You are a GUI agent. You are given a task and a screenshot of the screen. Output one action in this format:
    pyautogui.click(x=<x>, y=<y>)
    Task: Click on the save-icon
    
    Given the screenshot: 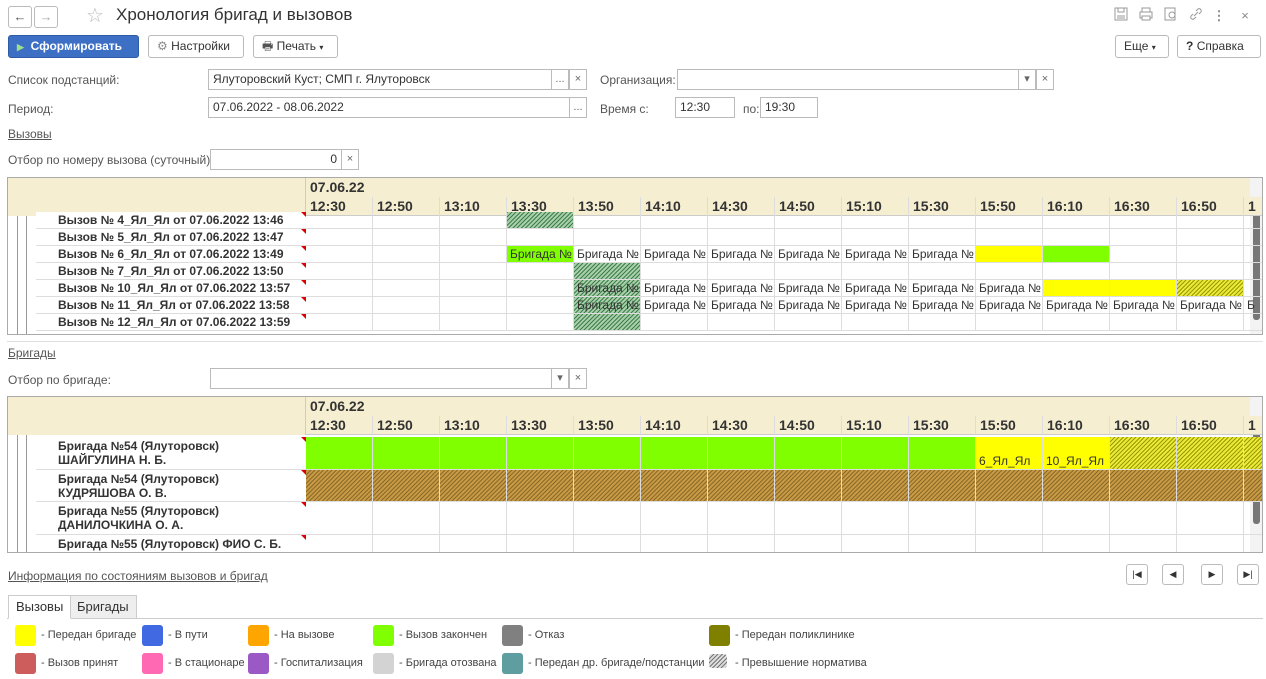 What is the action you would take?
    pyautogui.click(x=1121, y=16)
    